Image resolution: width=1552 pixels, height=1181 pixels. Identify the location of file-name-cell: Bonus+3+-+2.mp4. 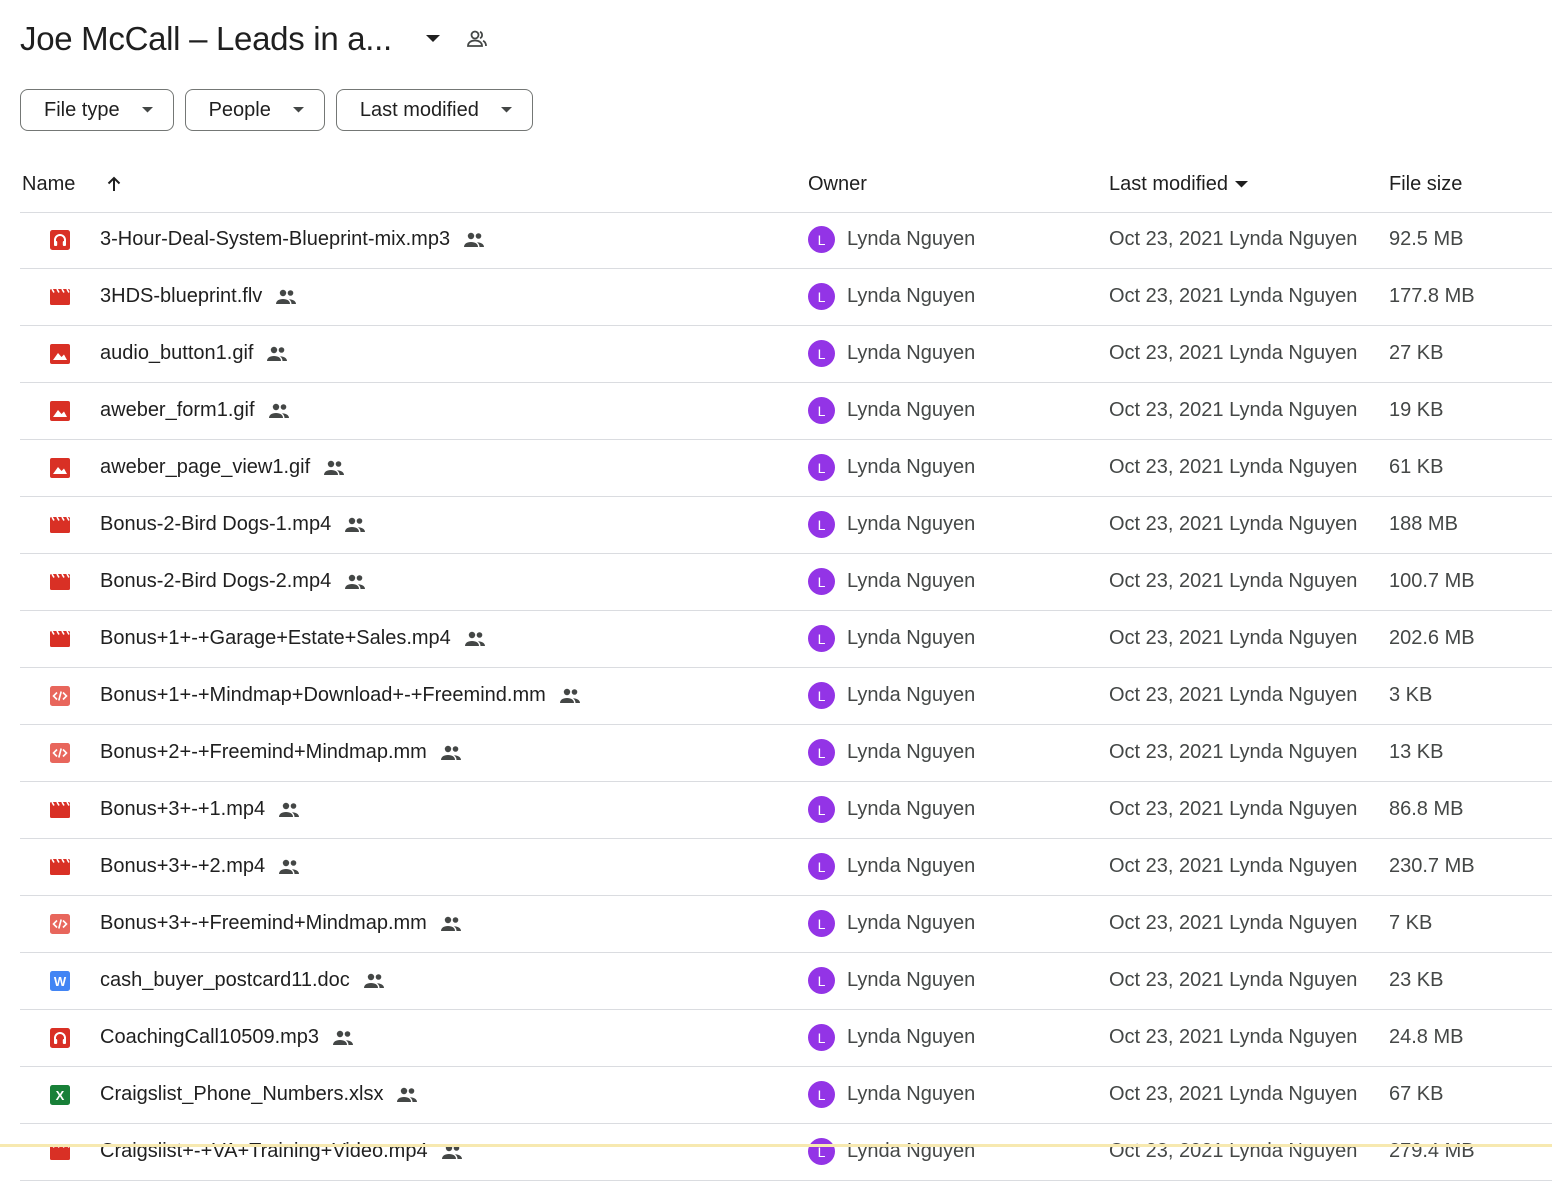
(200, 866).